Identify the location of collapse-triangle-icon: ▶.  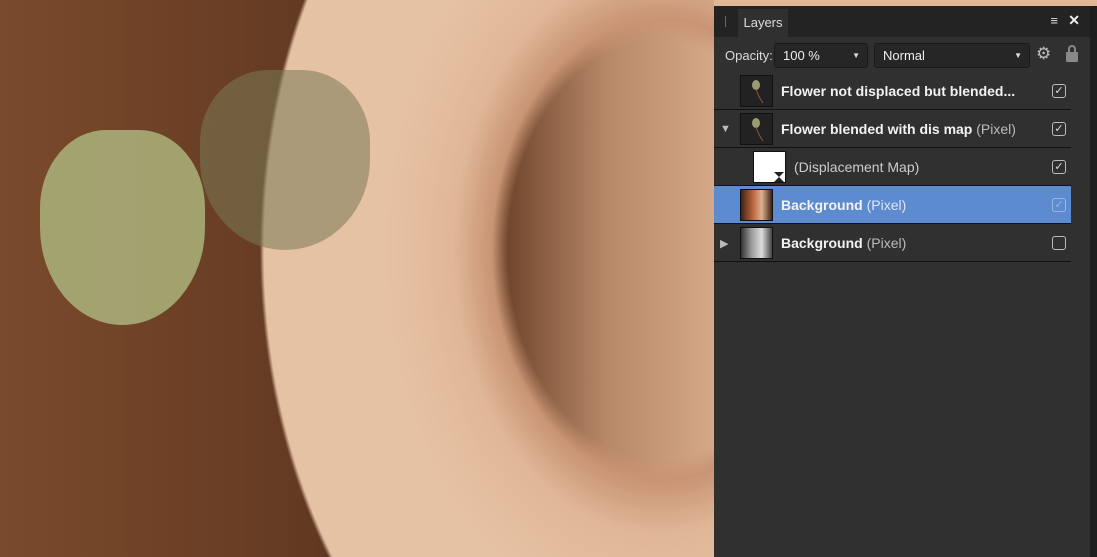
(724, 243).